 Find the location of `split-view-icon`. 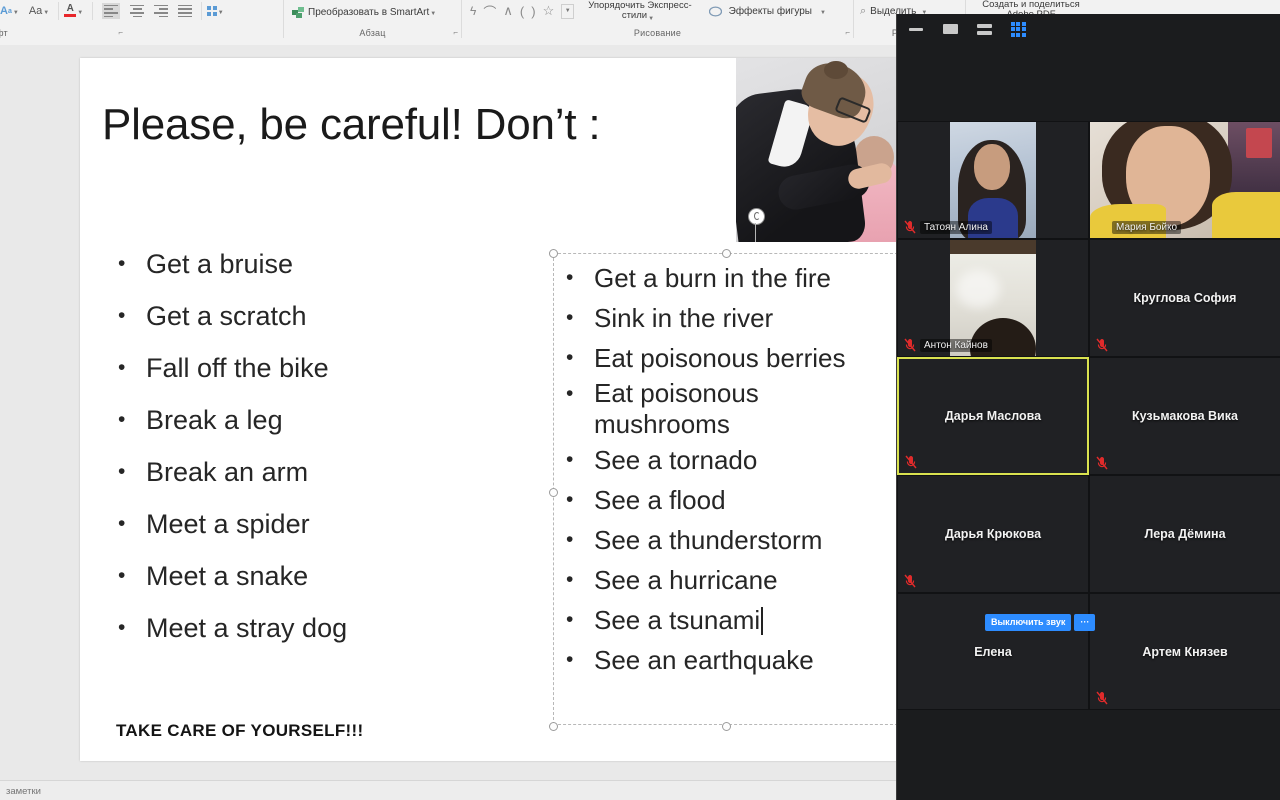

split-view-icon is located at coordinates (984, 29).